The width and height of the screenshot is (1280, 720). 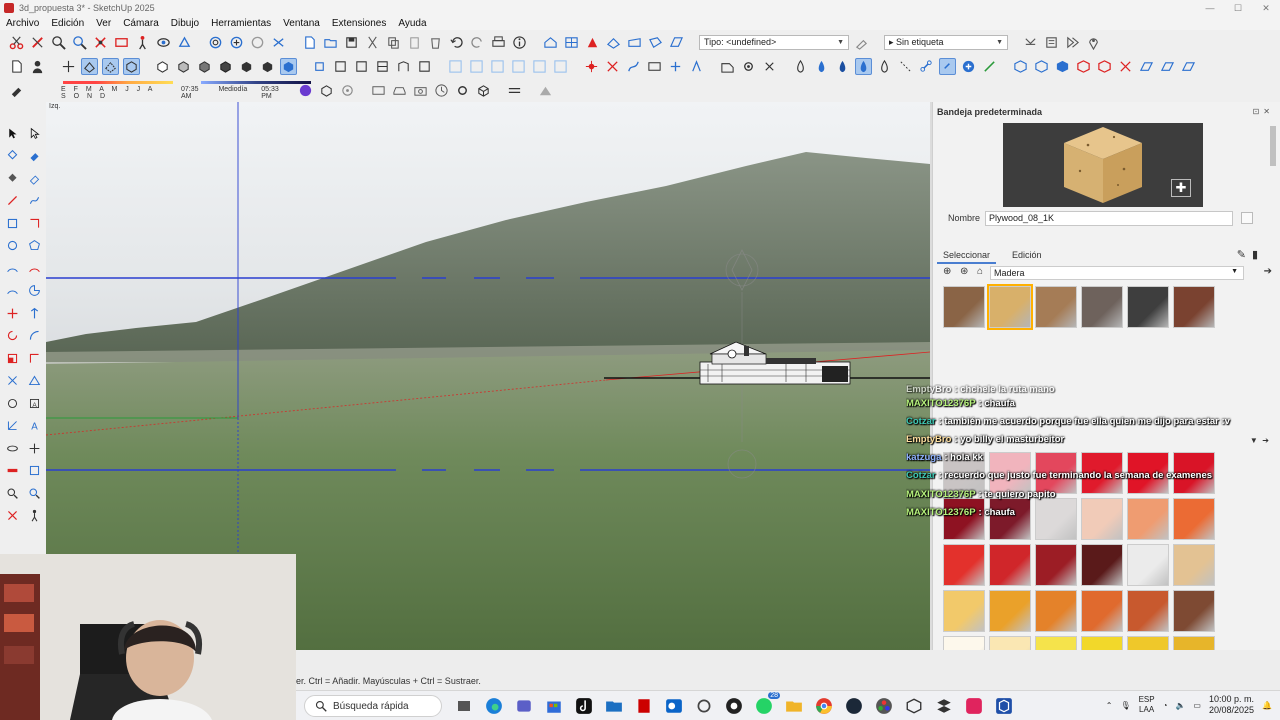 I want to click on geo-location-icon, so click(x=1093, y=42).